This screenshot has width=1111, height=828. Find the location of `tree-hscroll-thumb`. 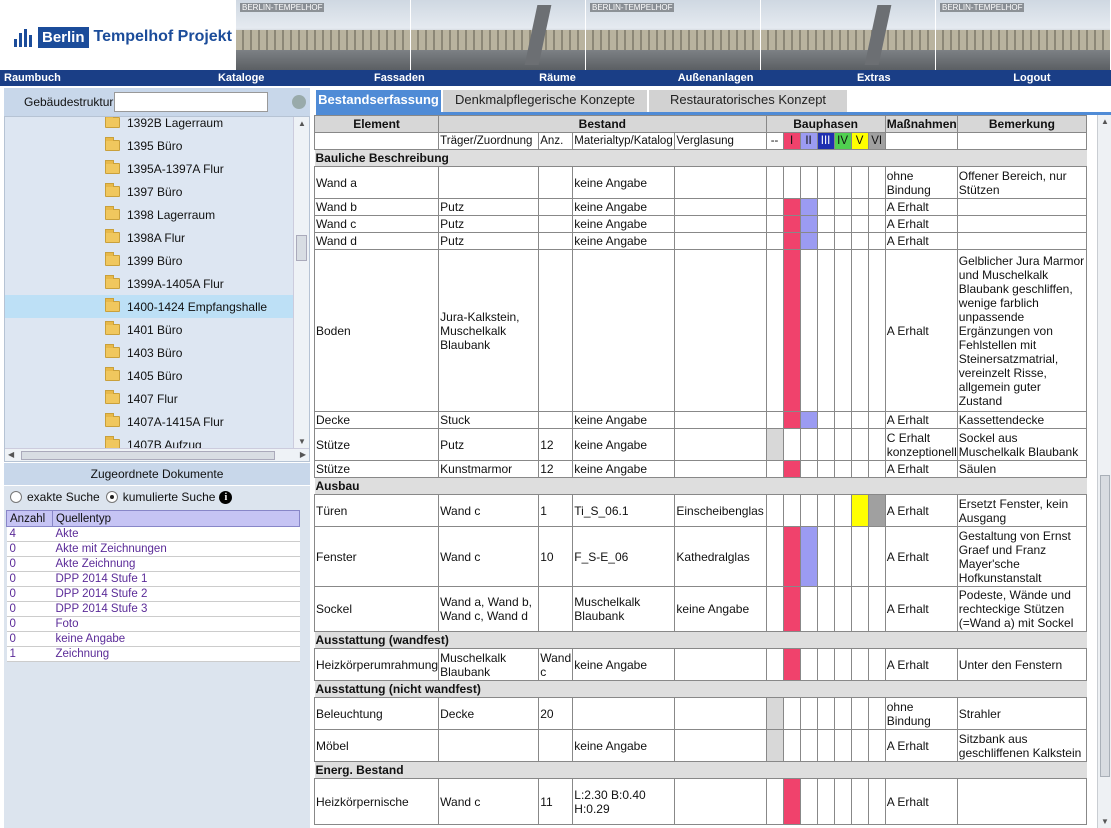

tree-hscroll-thumb is located at coordinates (148, 455).